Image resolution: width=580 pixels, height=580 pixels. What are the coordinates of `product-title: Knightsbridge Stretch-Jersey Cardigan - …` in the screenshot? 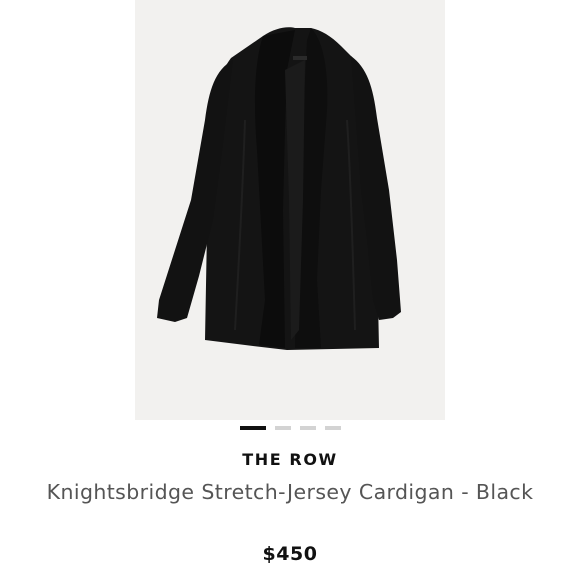 It's located at (290, 492).